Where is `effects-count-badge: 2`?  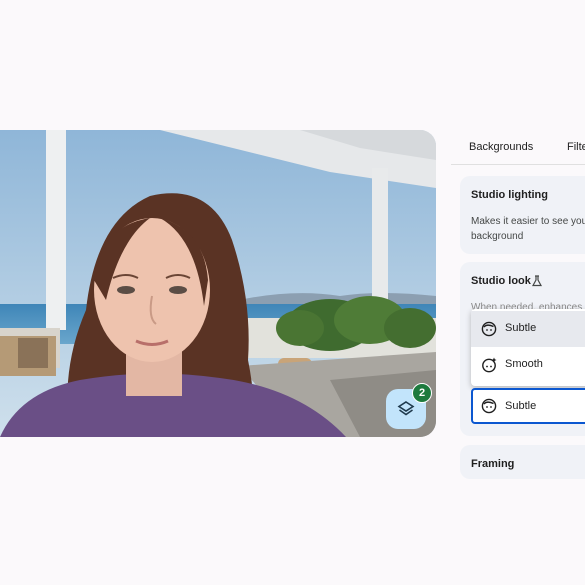
effects-count-badge: 2 is located at coordinates (422, 393).